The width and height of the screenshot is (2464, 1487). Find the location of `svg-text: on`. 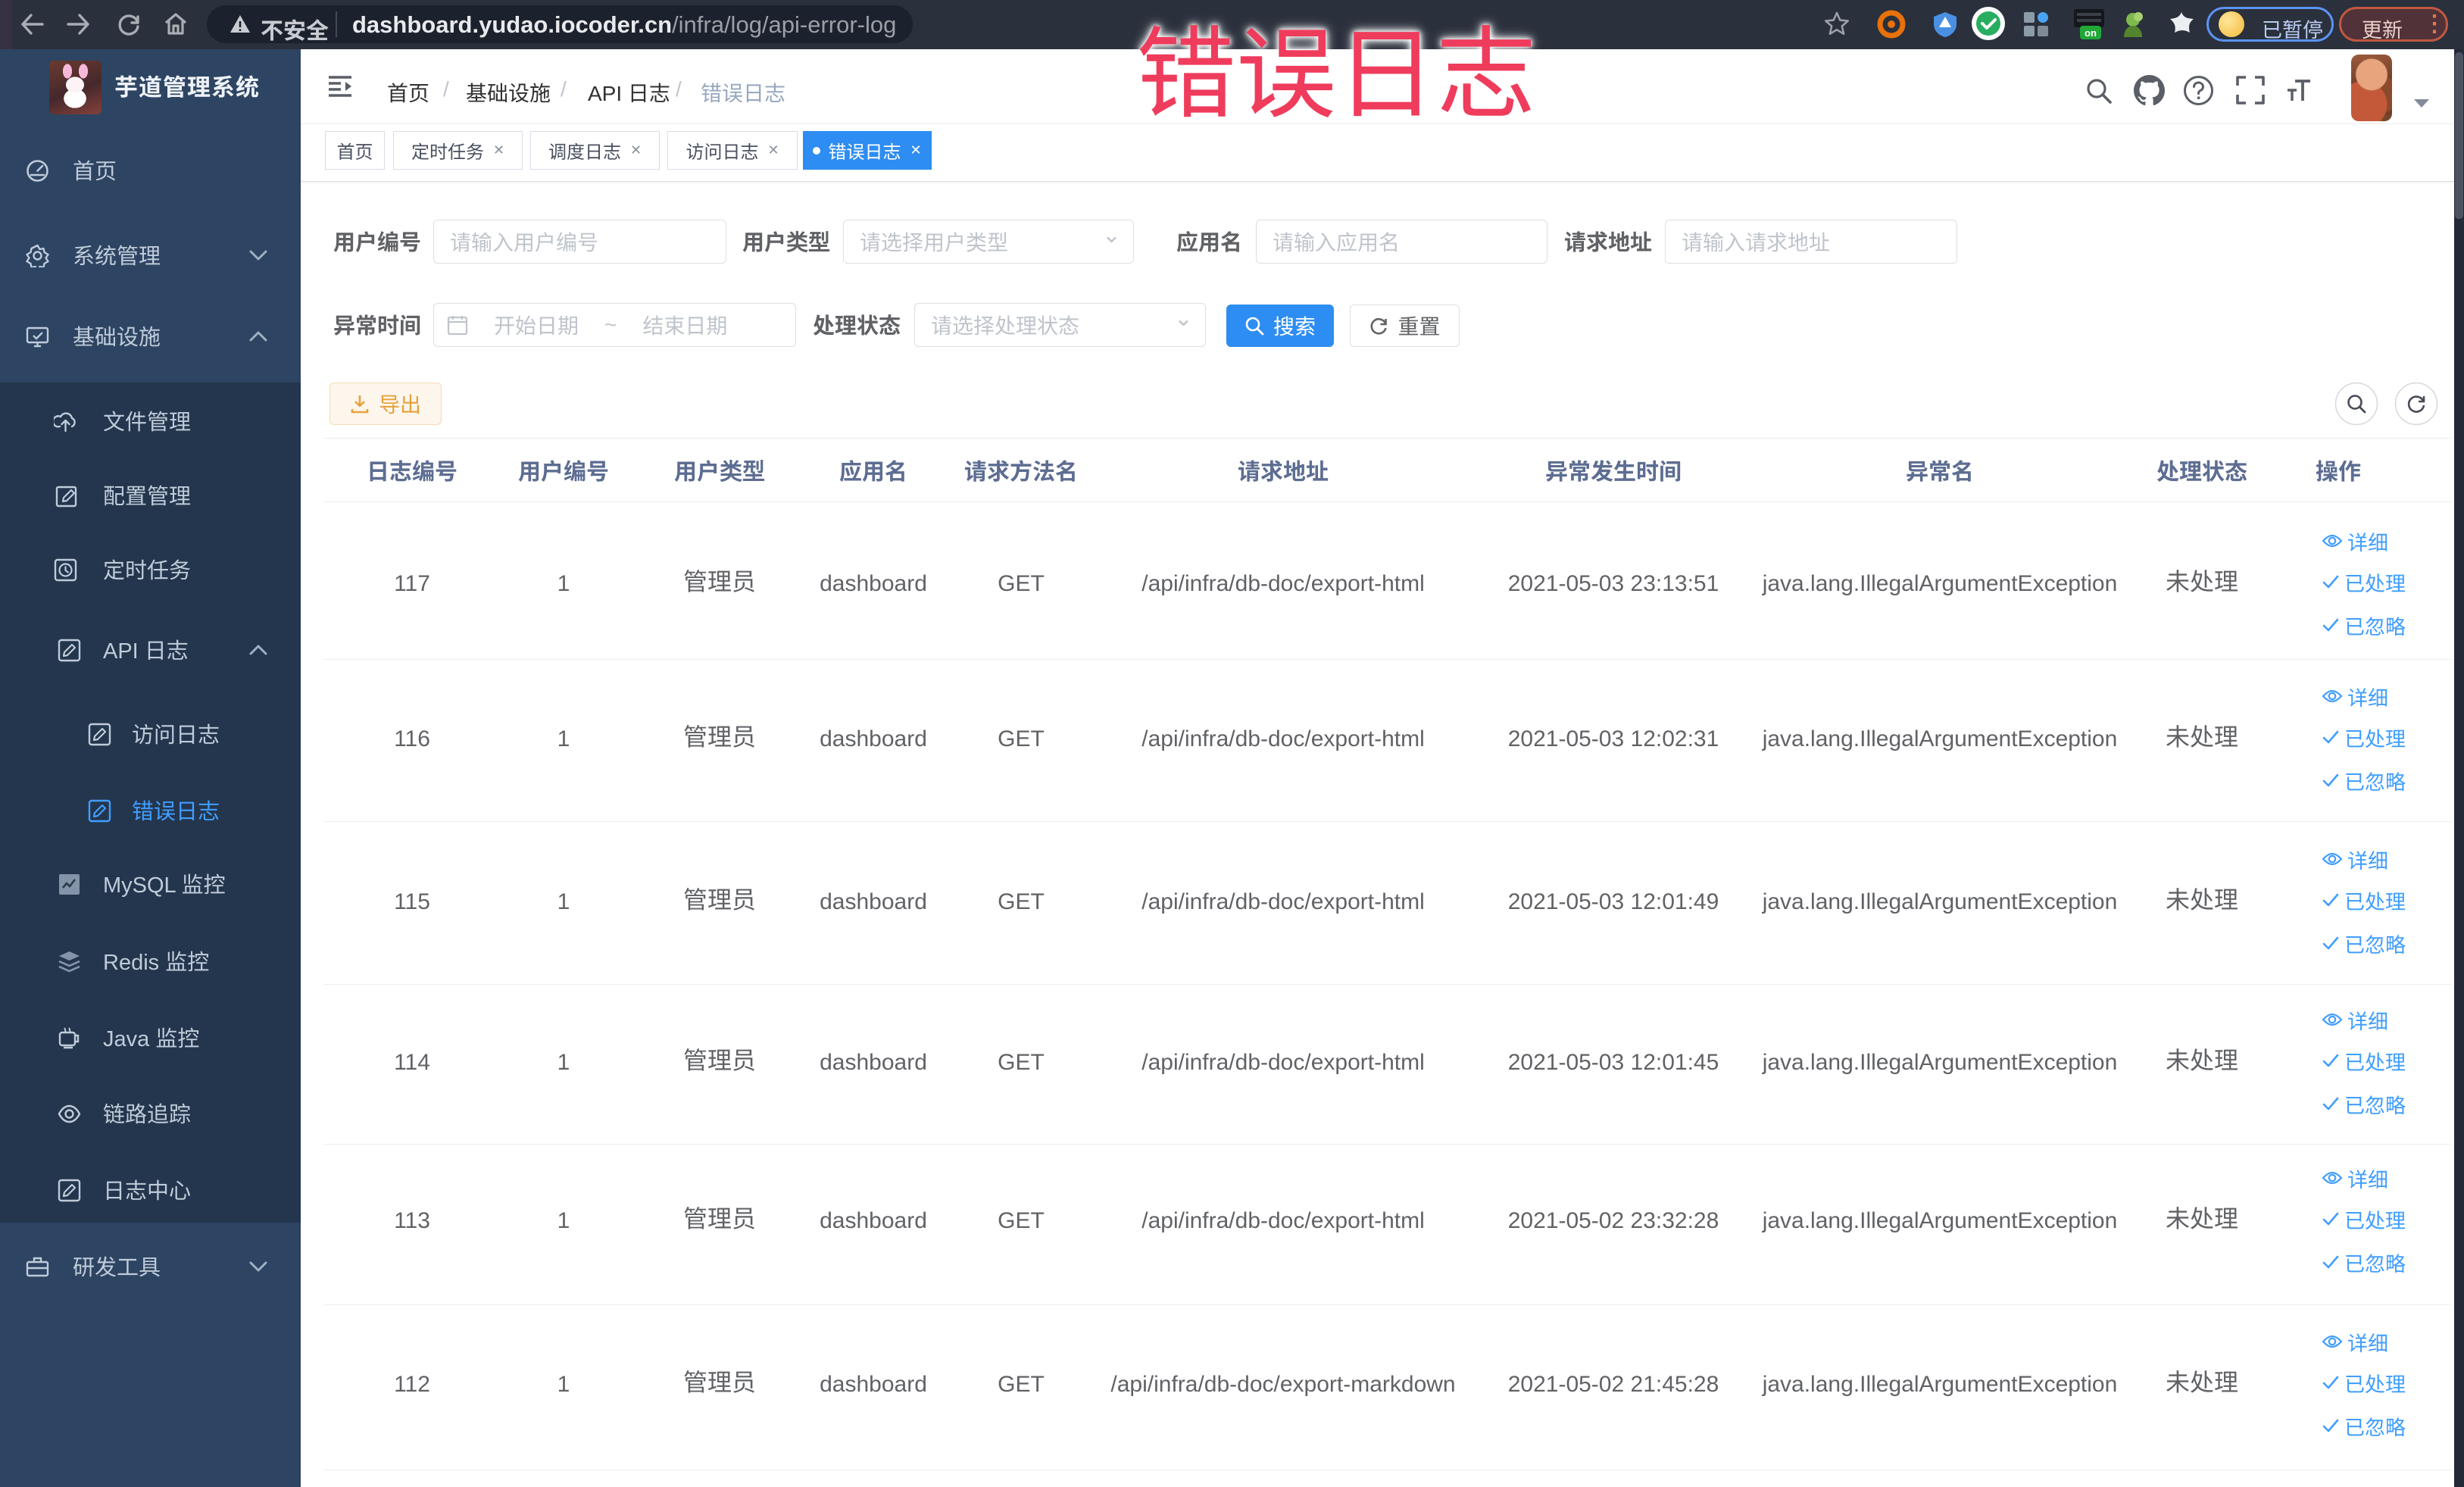

svg-text: on is located at coordinates (2091, 33).